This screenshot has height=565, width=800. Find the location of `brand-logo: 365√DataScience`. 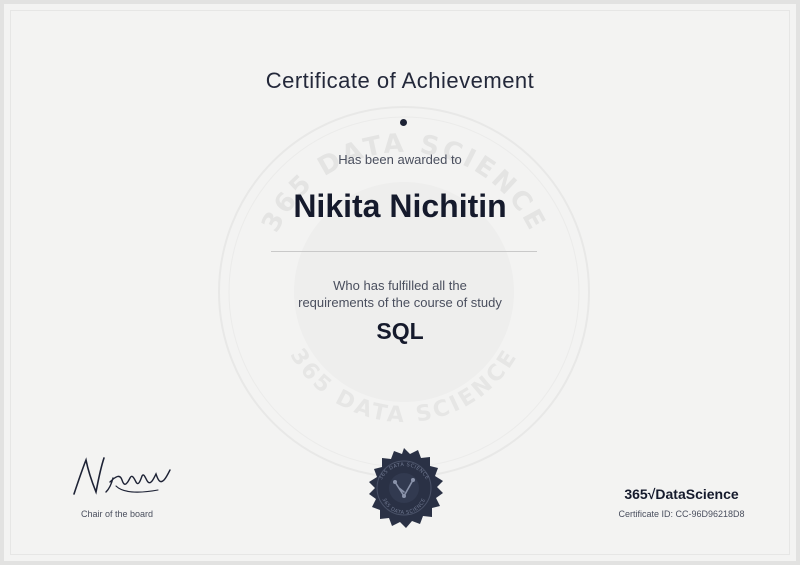

brand-logo: 365√DataScience is located at coordinates (681, 494).